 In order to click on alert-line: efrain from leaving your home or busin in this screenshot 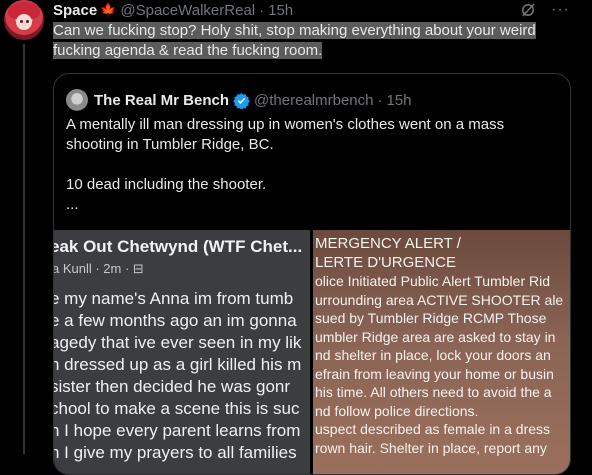, I will do `click(434, 373)`.